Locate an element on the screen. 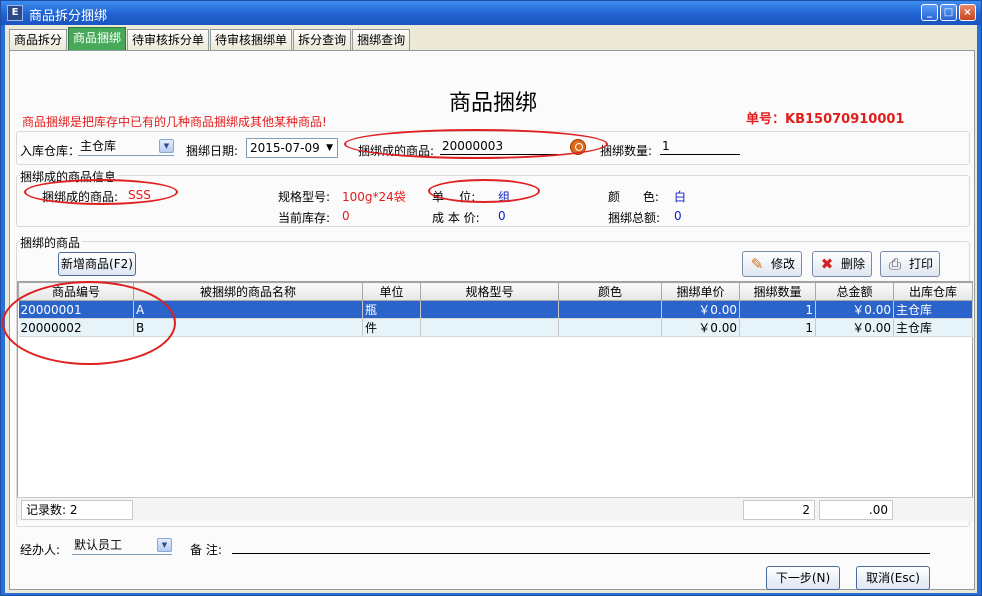 This screenshot has width=982, height=596. cost-label: 成 本 价: is located at coordinates (456, 218).